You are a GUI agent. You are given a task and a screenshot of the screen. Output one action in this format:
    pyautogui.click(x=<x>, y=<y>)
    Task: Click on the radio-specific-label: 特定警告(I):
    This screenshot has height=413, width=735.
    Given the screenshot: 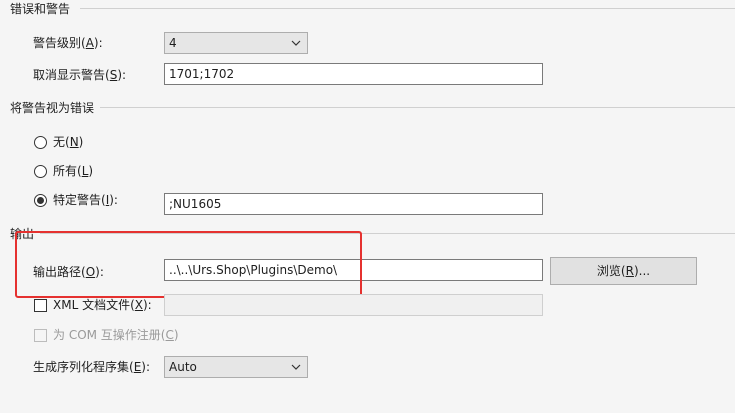 What is the action you would take?
    pyautogui.click(x=85, y=200)
    